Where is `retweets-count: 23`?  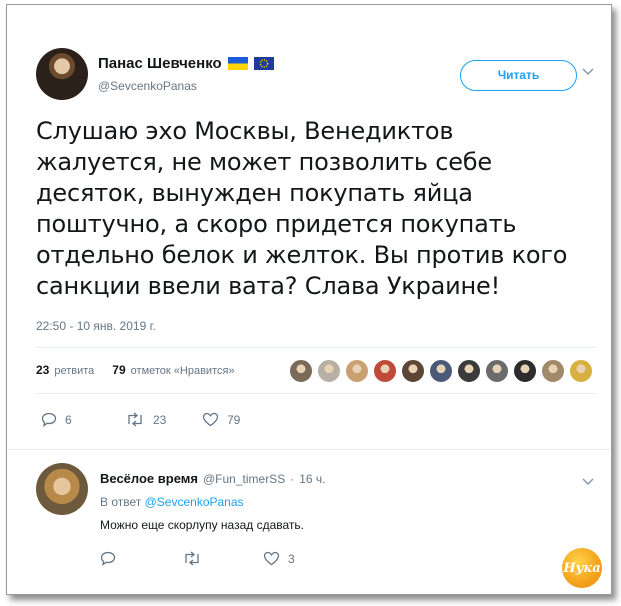 retweets-count: 23 is located at coordinates (42, 370).